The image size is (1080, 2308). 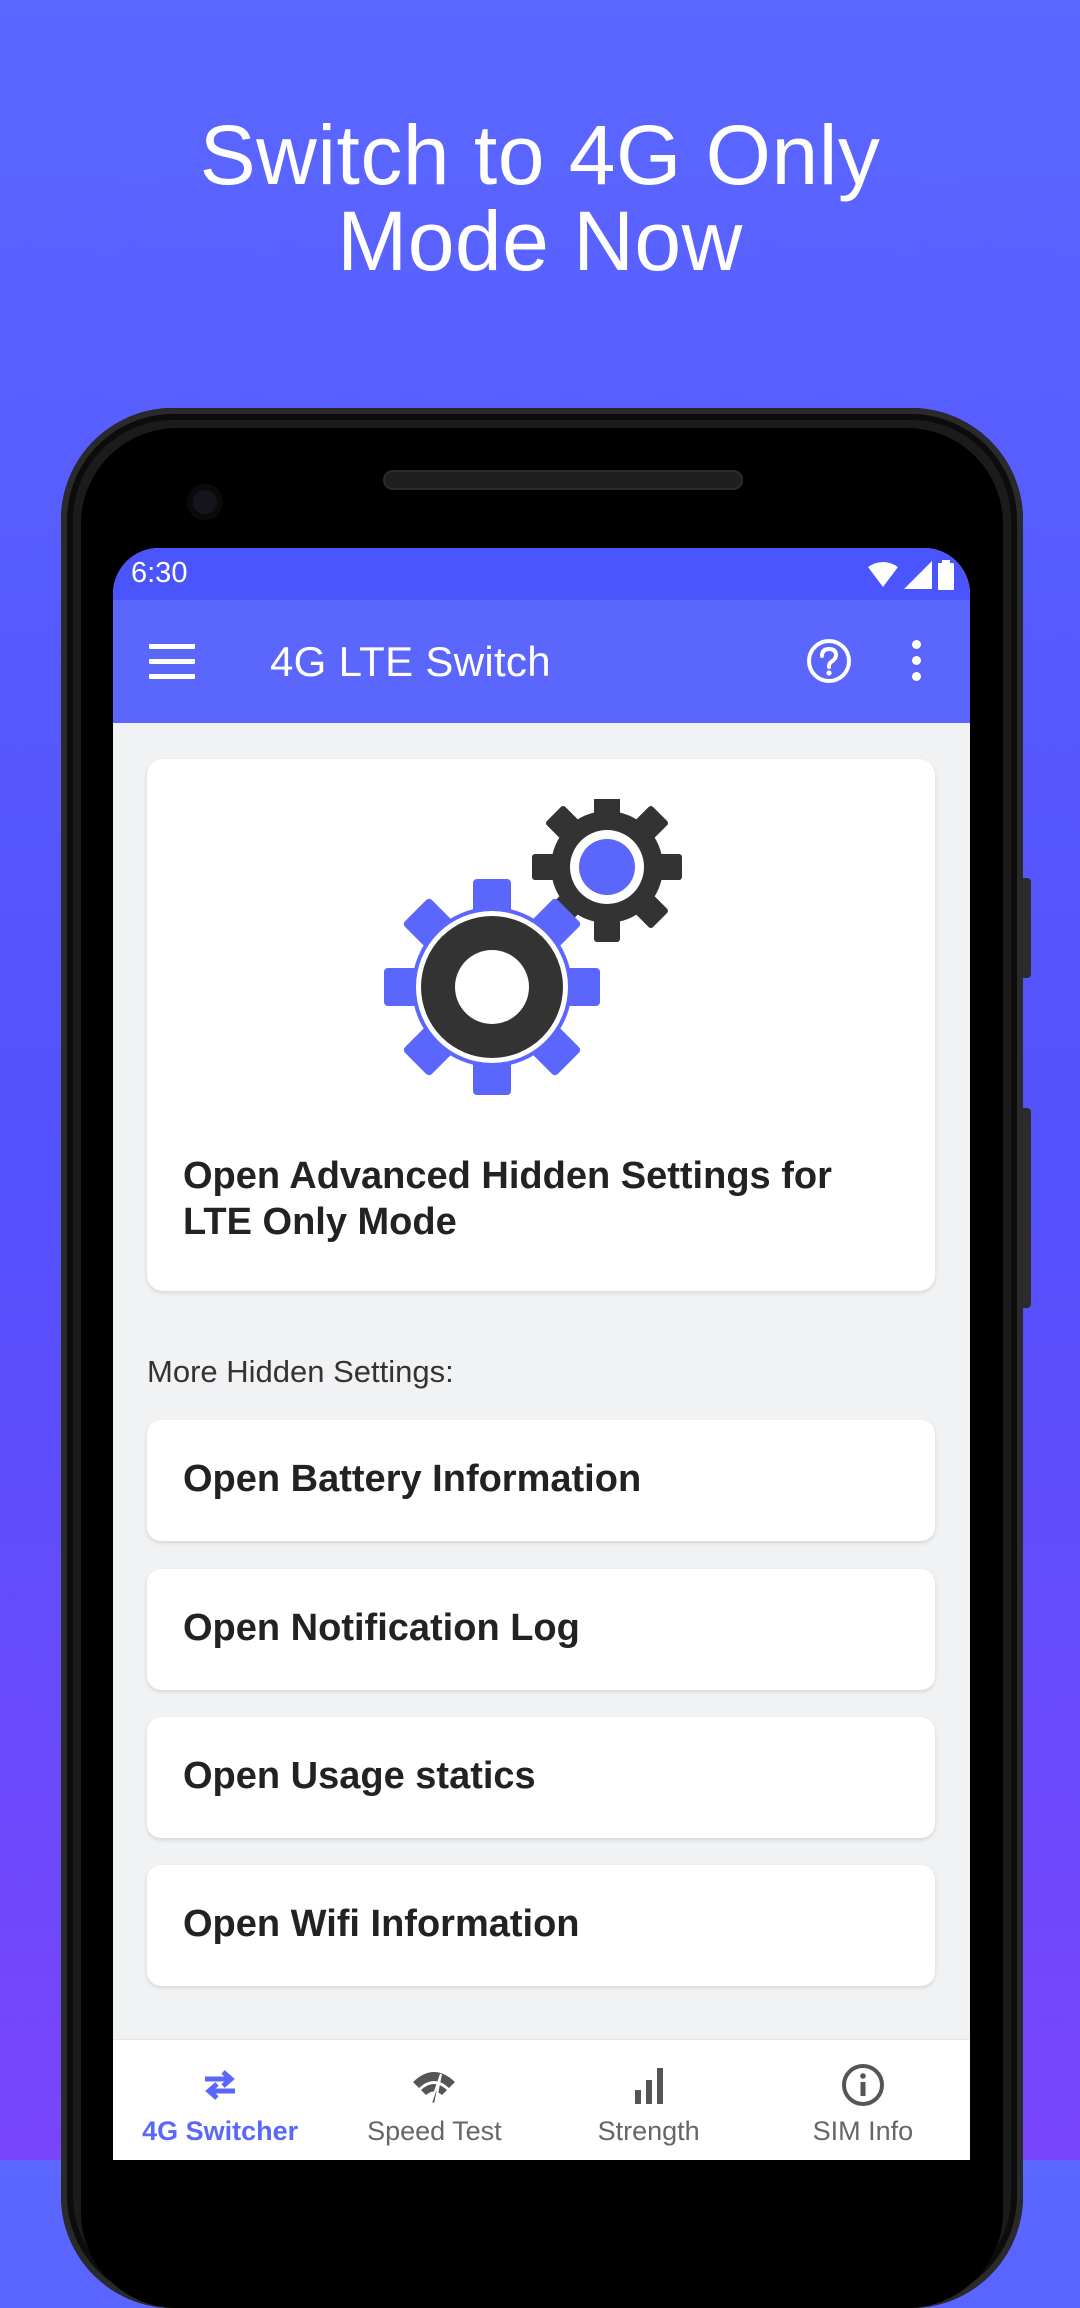 What do you see at coordinates (863, 2131) in the screenshot?
I see `nav-label: SIM Info` at bounding box center [863, 2131].